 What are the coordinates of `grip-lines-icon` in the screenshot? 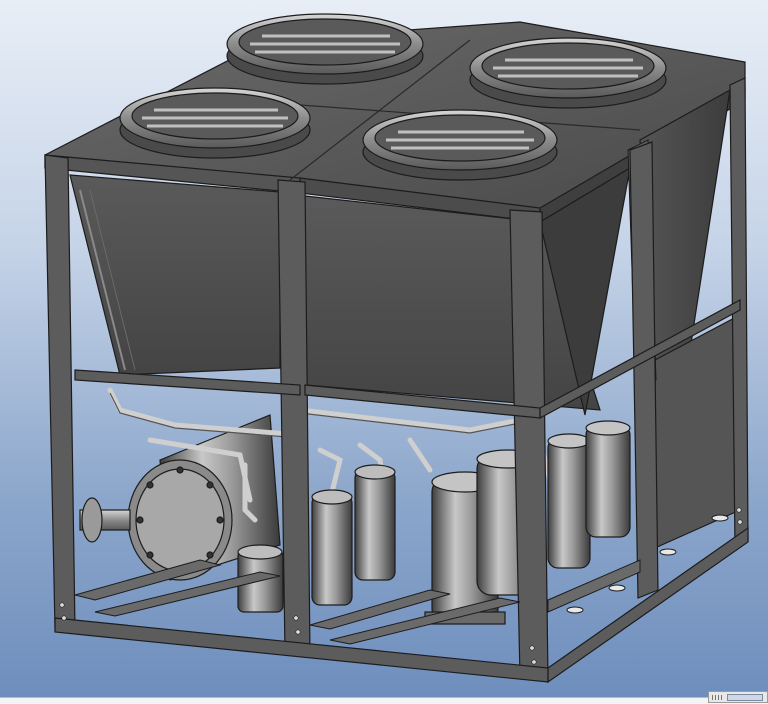 It's located at (717, 697).